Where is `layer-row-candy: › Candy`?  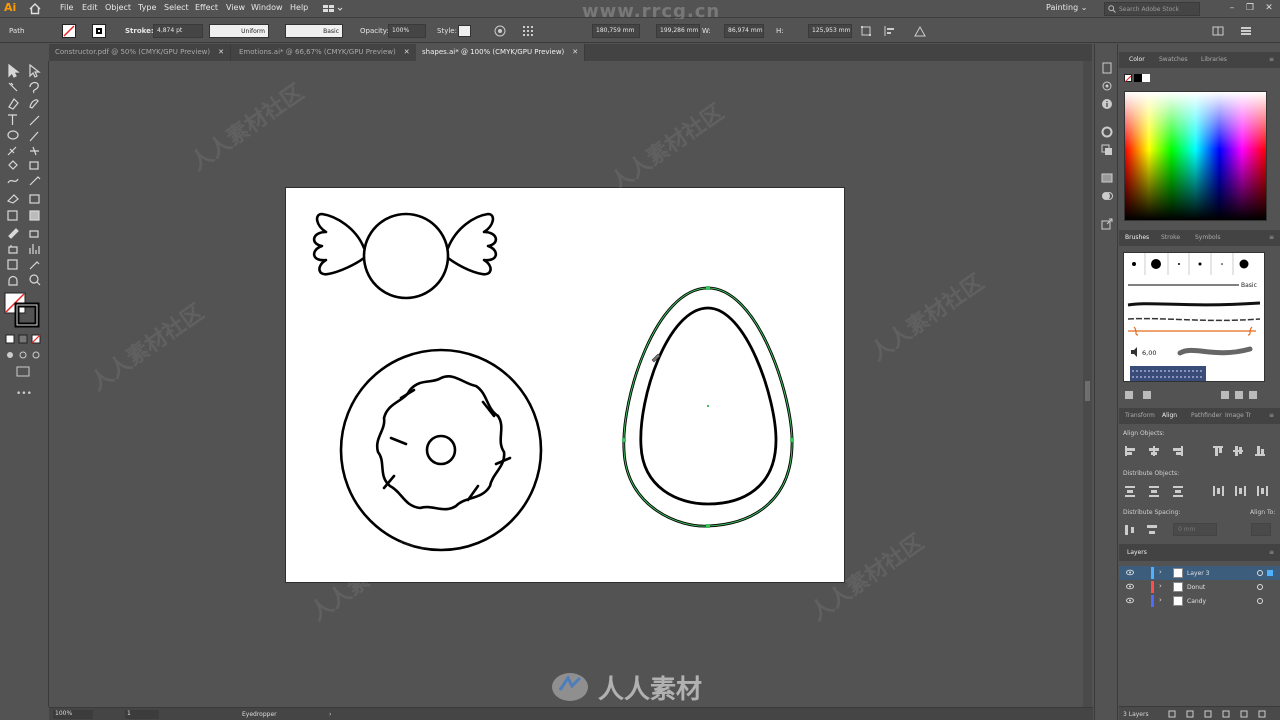 layer-row-candy: › Candy is located at coordinates (1199, 601).